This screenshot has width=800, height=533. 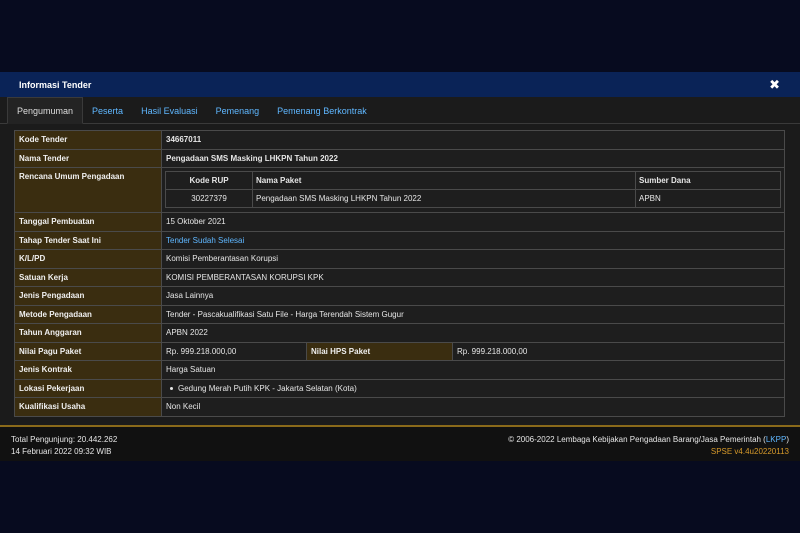 I want to click on value-tahap: Tender Sudah Selesai, so click(x=473, y=240).